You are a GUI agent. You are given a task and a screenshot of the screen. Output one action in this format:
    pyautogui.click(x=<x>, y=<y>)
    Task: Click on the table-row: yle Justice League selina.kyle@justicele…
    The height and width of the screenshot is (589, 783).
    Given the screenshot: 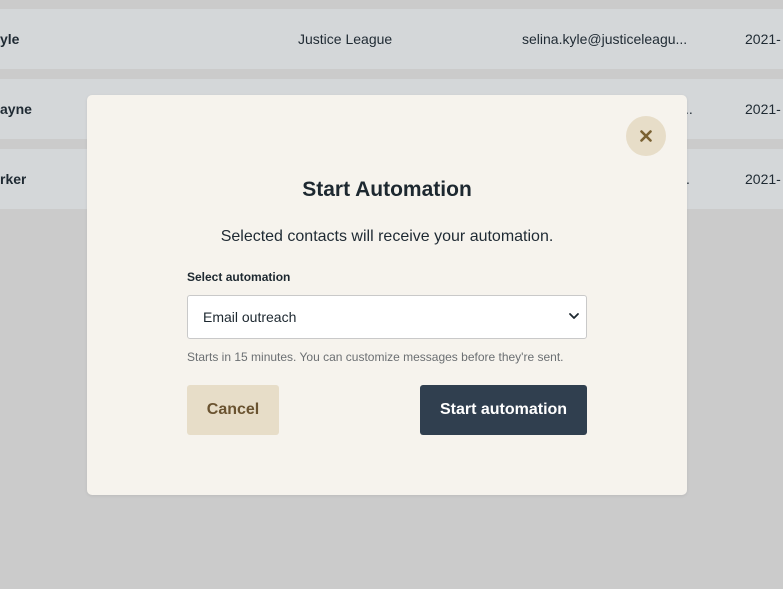 What is the action you would take?
    pyautogui.click(x=391, y=39)
    